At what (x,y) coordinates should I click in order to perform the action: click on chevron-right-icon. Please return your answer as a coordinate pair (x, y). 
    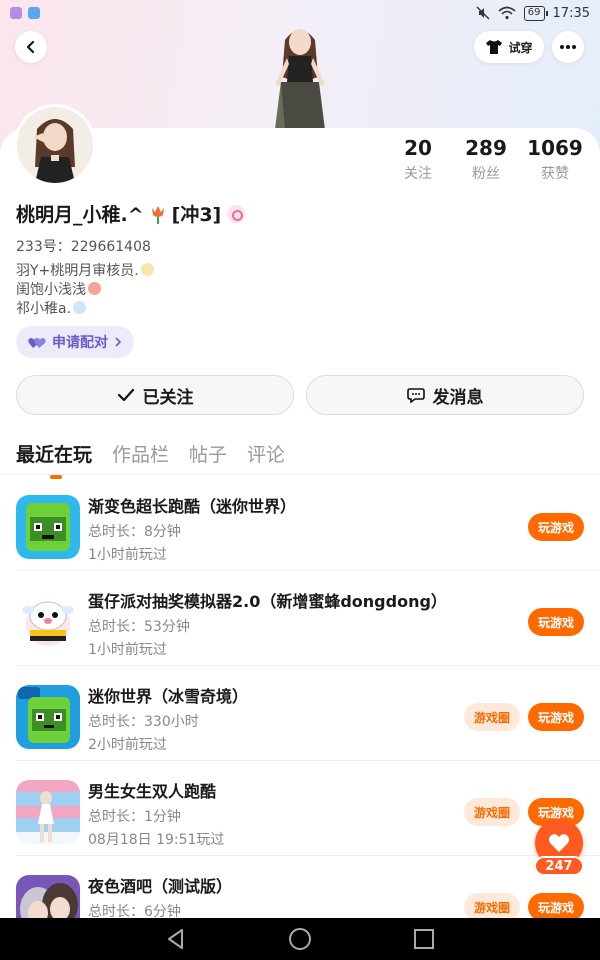
    Looking at the image, I should click on (118, 342).